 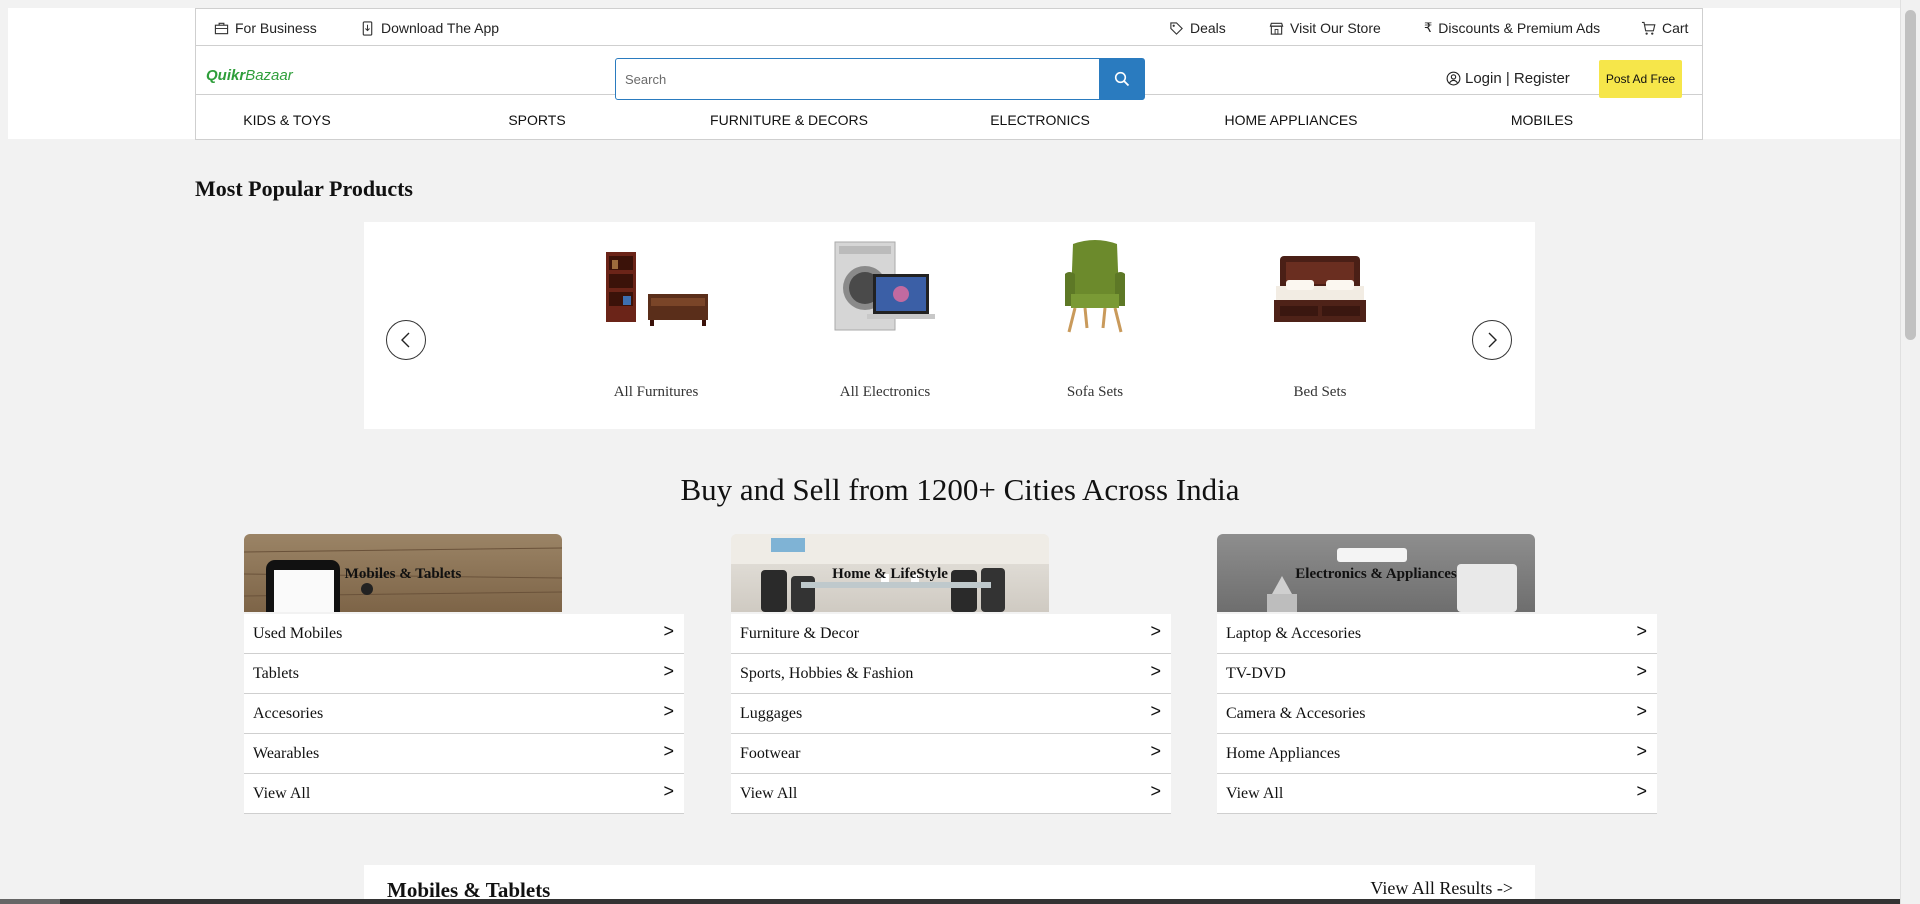 What do you see at coordinates (1648, 28) in the screenshot?
I see `cart-icon` at bounding box center [1648, 28].